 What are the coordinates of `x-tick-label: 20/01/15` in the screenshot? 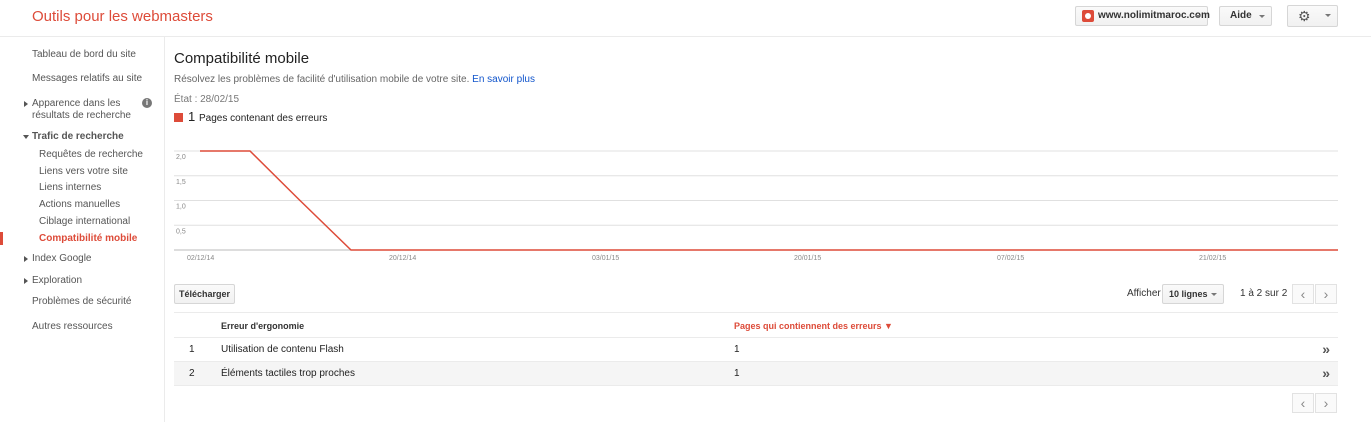 It's located at (807, 258).